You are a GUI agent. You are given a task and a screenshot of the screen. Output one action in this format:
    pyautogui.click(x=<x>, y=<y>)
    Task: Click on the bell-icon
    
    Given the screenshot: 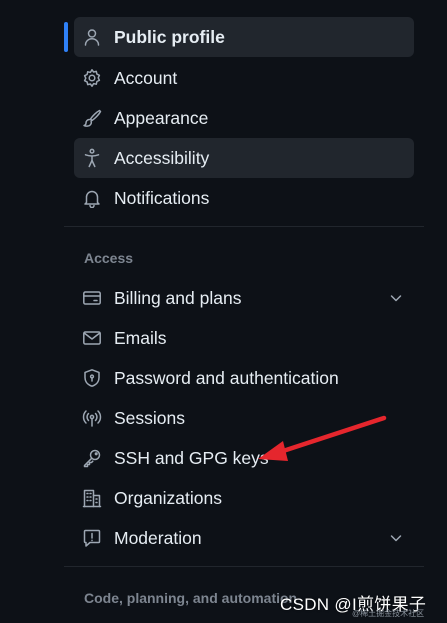 What is the action you would take?
    pyautogui.click(x=92, y=198)
    